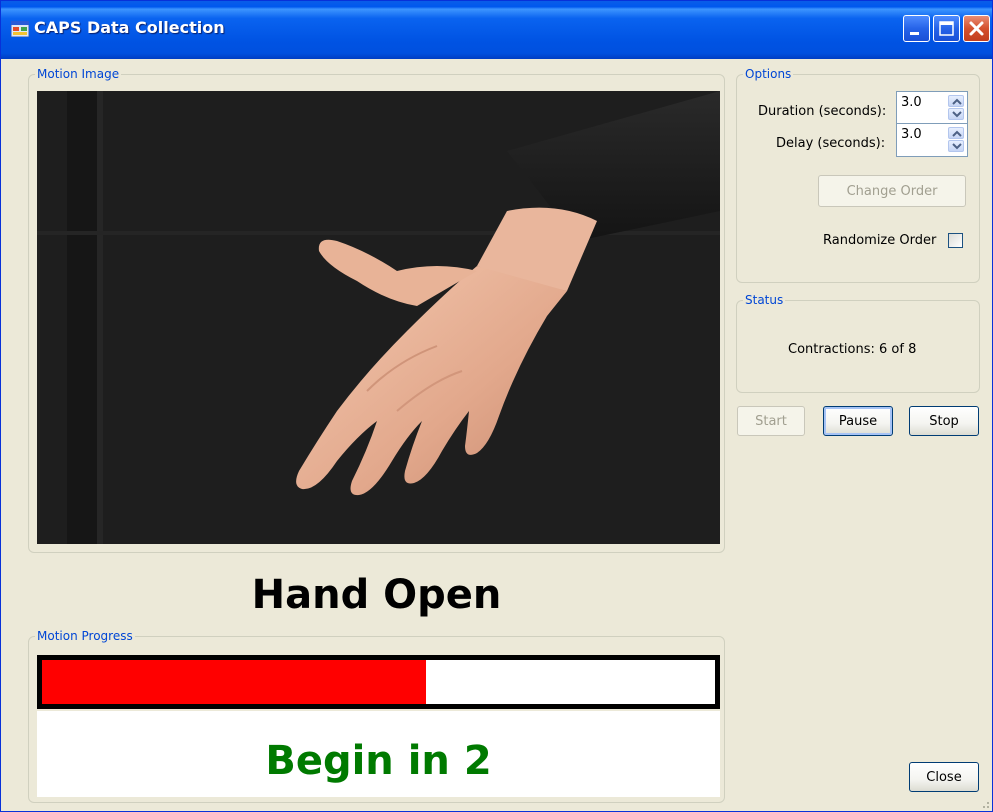 This screenshot has width=993, height=812. What do you see at coordinates (932, 108) in the screenshot?
I see `duration-spinner: 3.0` at bounding box center [932, 108].